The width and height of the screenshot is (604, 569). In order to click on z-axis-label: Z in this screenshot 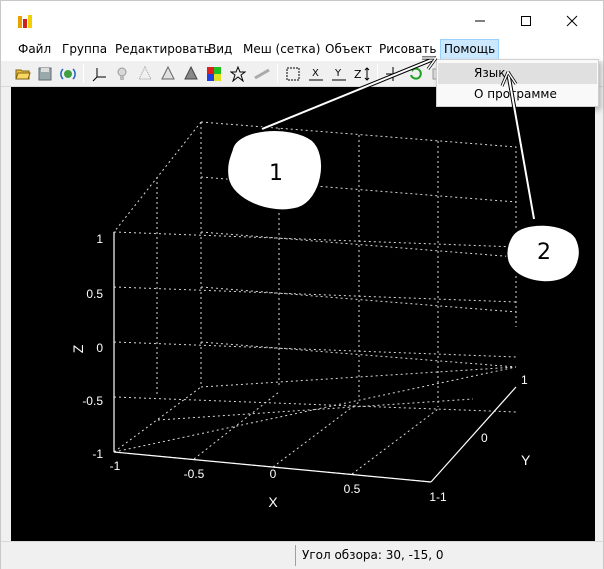, I will do `click(78, 348)`.